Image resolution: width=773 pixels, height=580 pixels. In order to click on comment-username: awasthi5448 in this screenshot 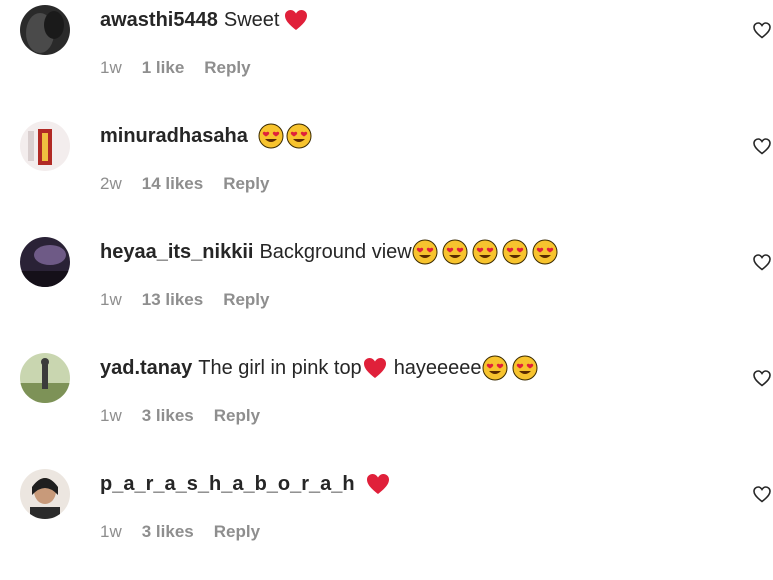, I will do `click(159, 20)`.